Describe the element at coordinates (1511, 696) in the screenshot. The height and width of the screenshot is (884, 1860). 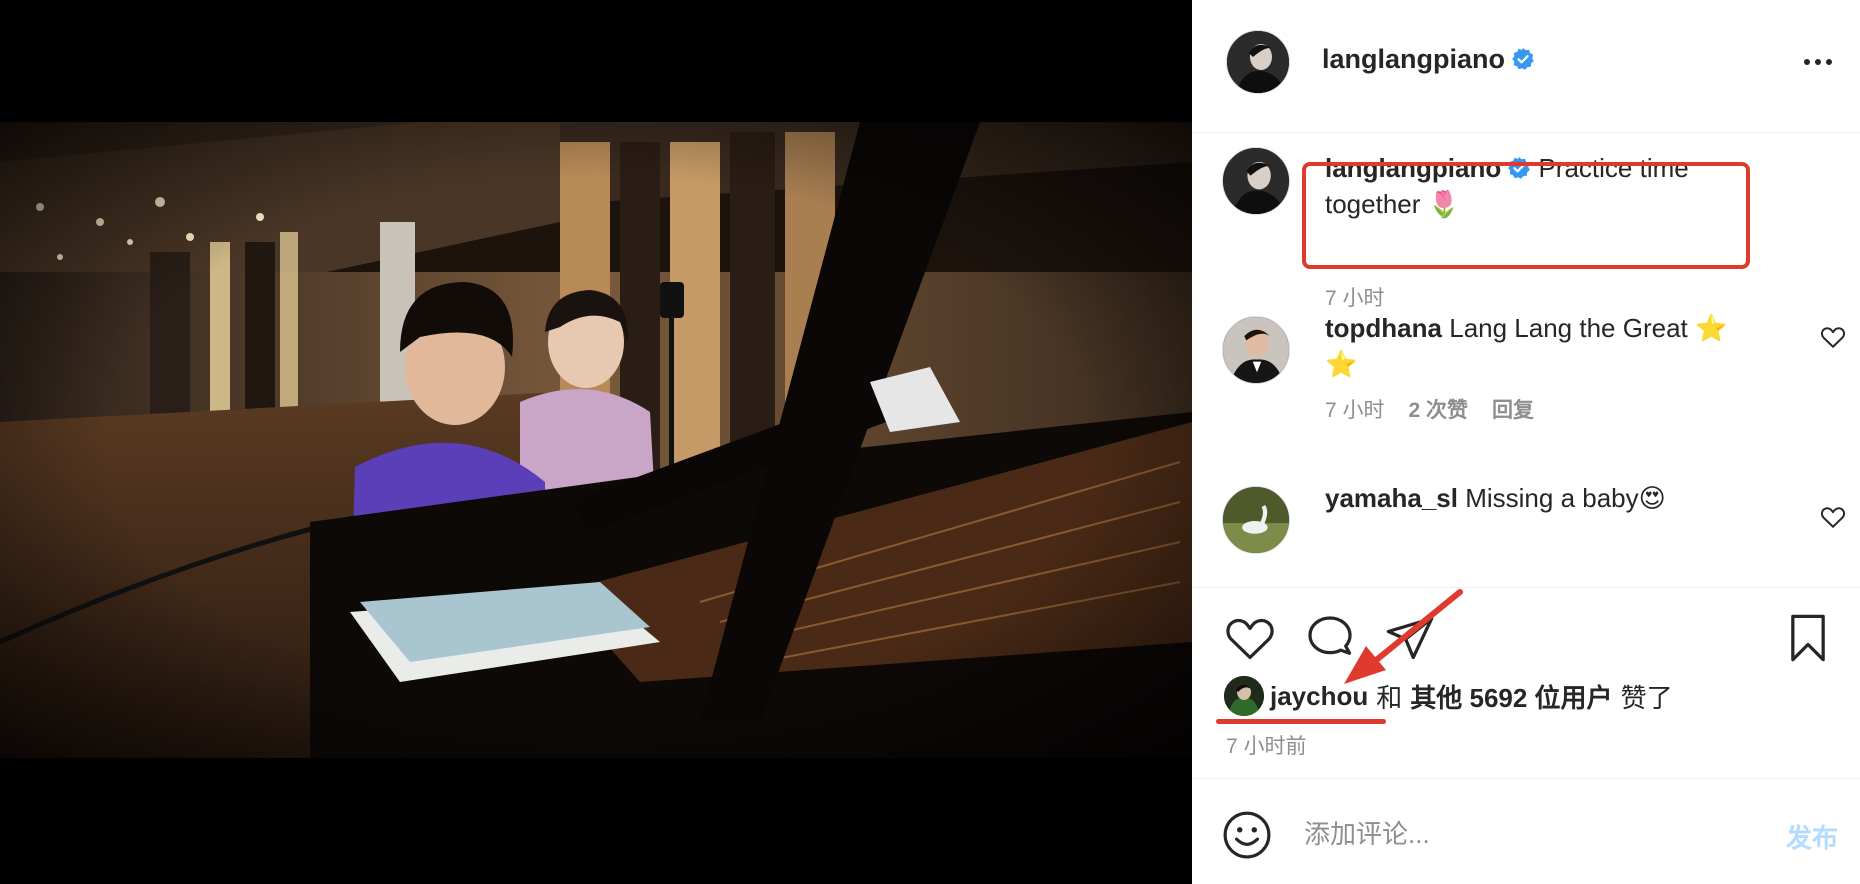
I see `liked-by-others: 其他 5692 位用户` at that location.